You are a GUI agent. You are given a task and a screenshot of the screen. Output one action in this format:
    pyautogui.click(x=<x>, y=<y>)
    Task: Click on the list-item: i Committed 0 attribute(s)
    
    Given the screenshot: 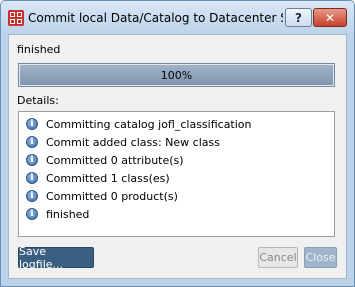 What is the action you would take?
    pyautogui.click(x=176, y=160)
    